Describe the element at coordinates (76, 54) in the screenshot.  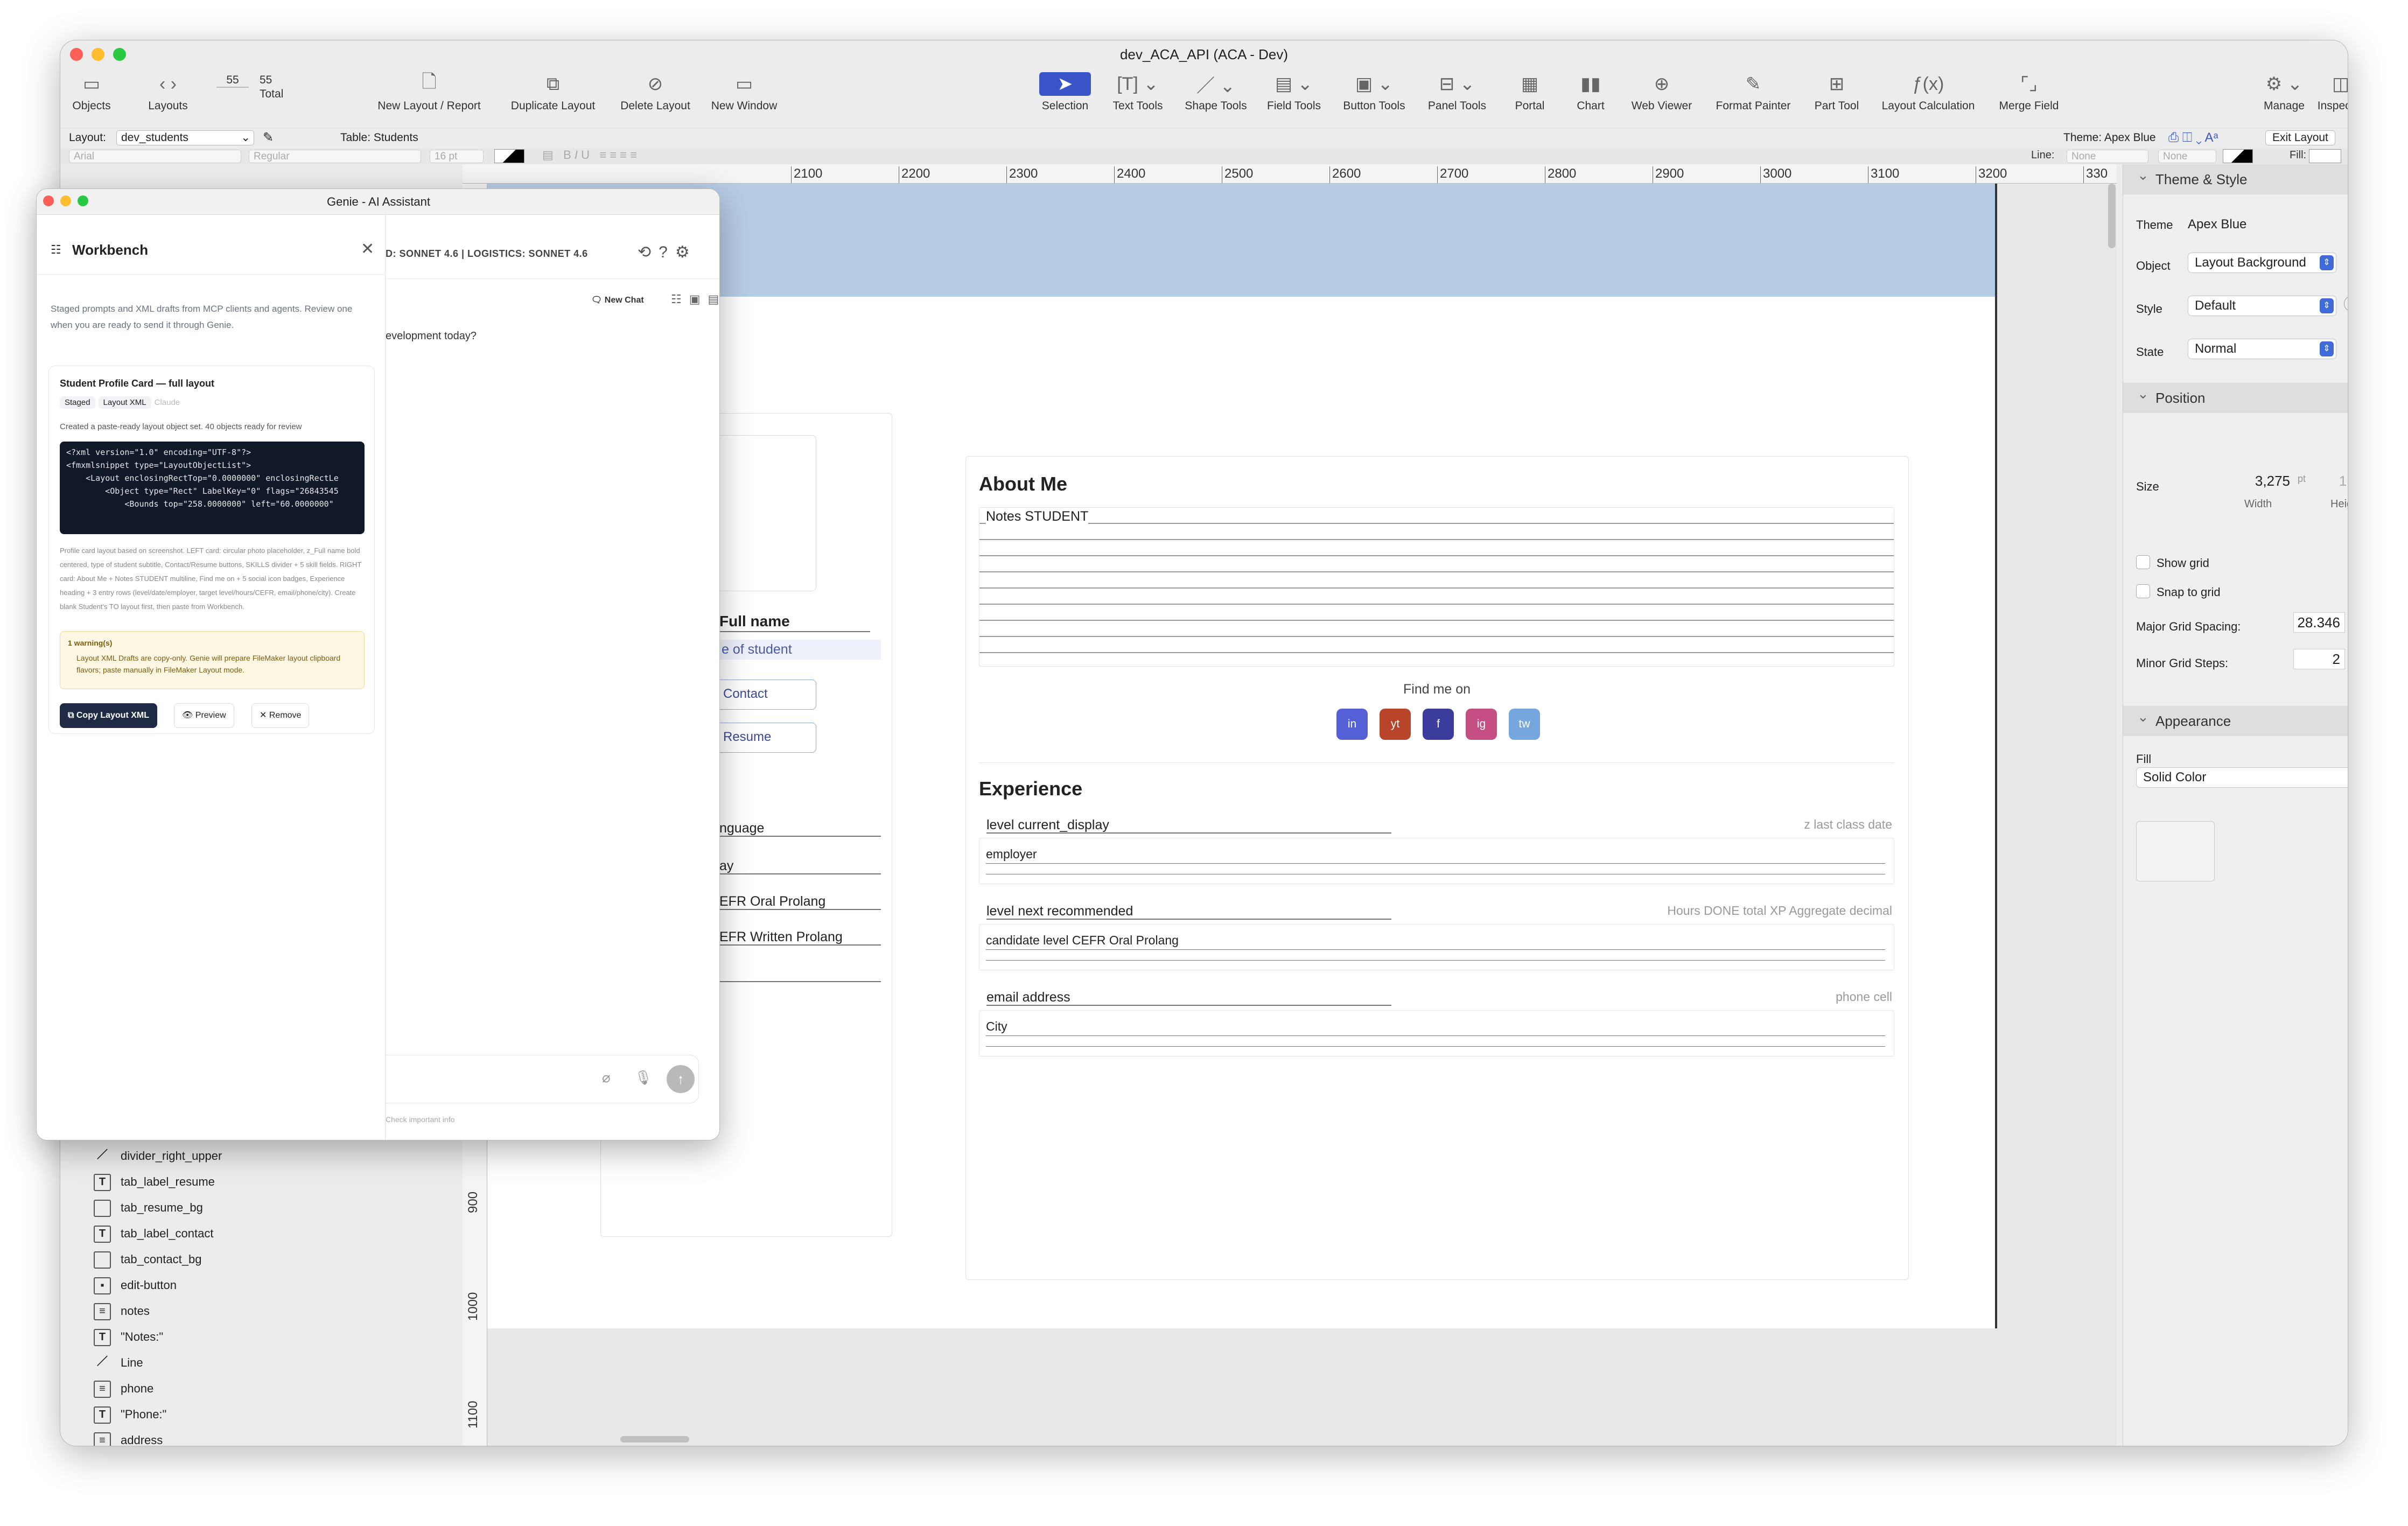
I see `close-window-button` at that location.